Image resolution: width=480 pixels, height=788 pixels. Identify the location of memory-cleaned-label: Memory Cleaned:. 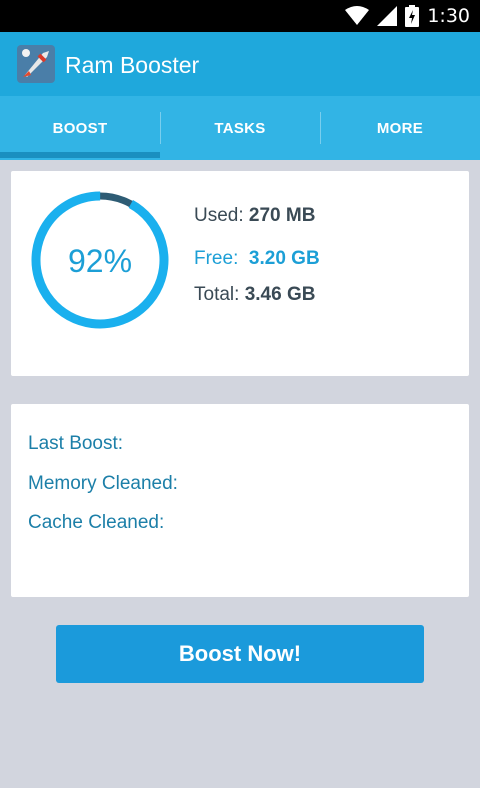
(103, 483).